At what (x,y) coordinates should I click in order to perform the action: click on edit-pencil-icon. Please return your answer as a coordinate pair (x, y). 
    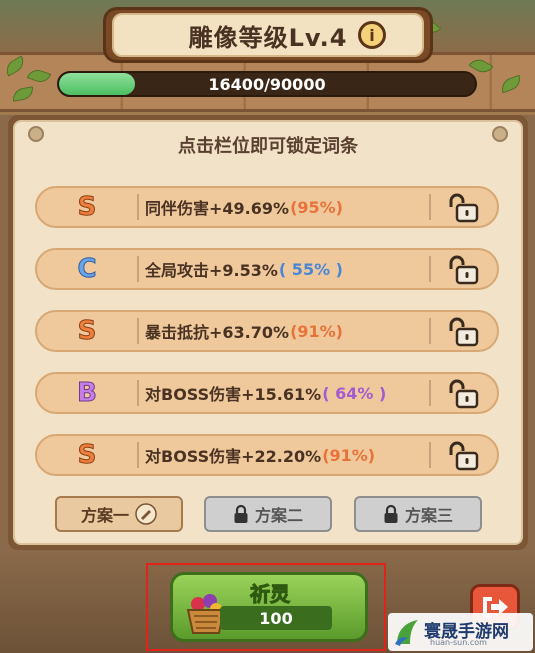
    Looking at the image, I should click on (146, 514).